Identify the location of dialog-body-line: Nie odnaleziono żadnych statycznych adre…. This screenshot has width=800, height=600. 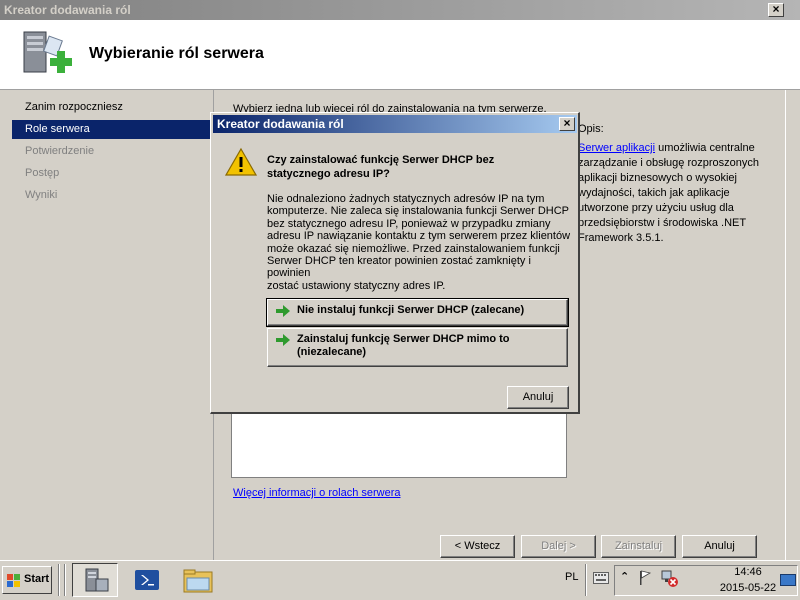
(406, 199).